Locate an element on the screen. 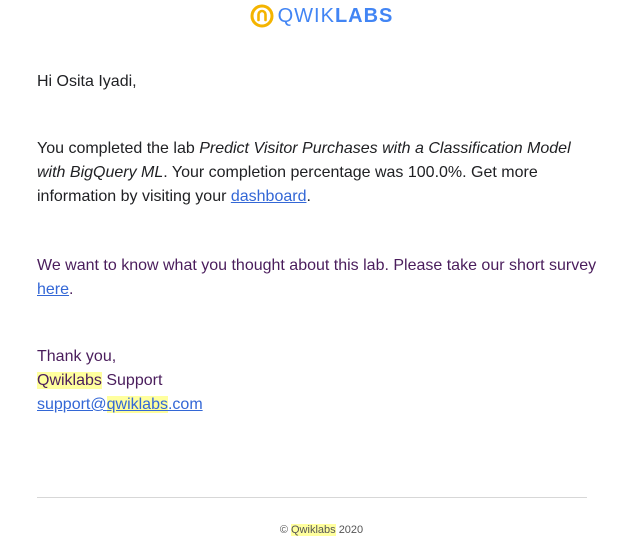 The width and height of the screenshot is (643, 546). qwiklabs-logo-icon is located at coordinates (262, 16).